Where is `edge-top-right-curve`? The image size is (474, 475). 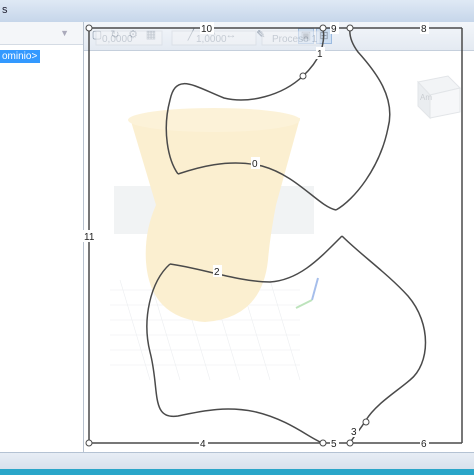 edge-top-right-curve is located at coordinates (363, 119).